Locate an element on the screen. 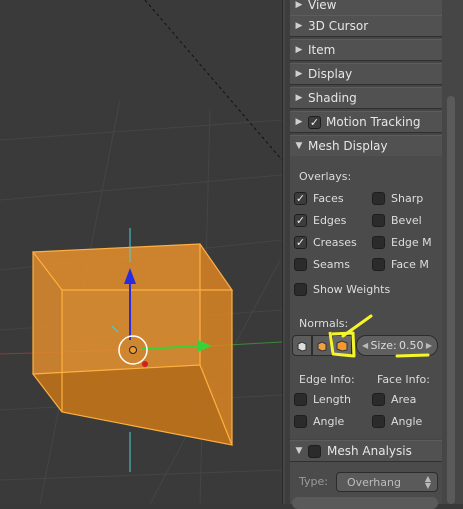 The width and height of the screenshot is (463, 509). faces-checkbox: ✓ is located at coordinates (300, 198).